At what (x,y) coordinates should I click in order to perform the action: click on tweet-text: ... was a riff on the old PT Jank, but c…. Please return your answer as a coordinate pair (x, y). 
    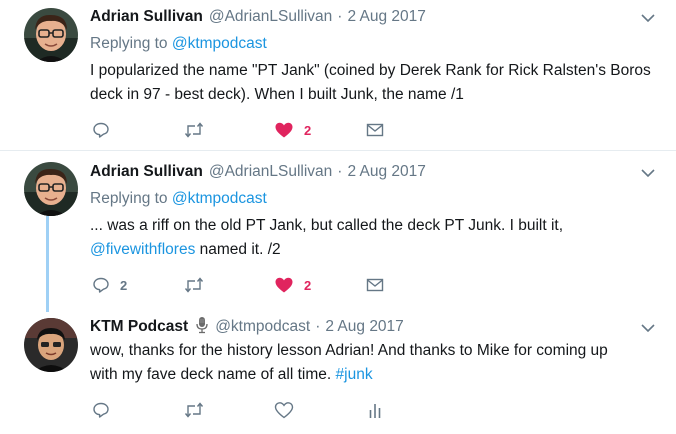
    Looking at the image, I should click on (375, 238).